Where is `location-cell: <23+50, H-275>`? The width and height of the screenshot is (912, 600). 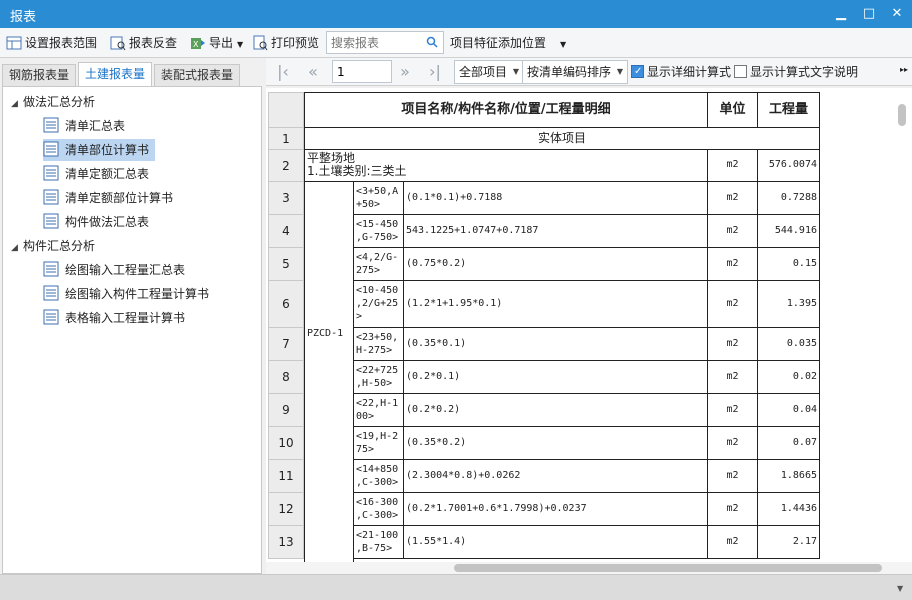 location-cell: <23+50, H-275> is located at coordinates (379, 344).